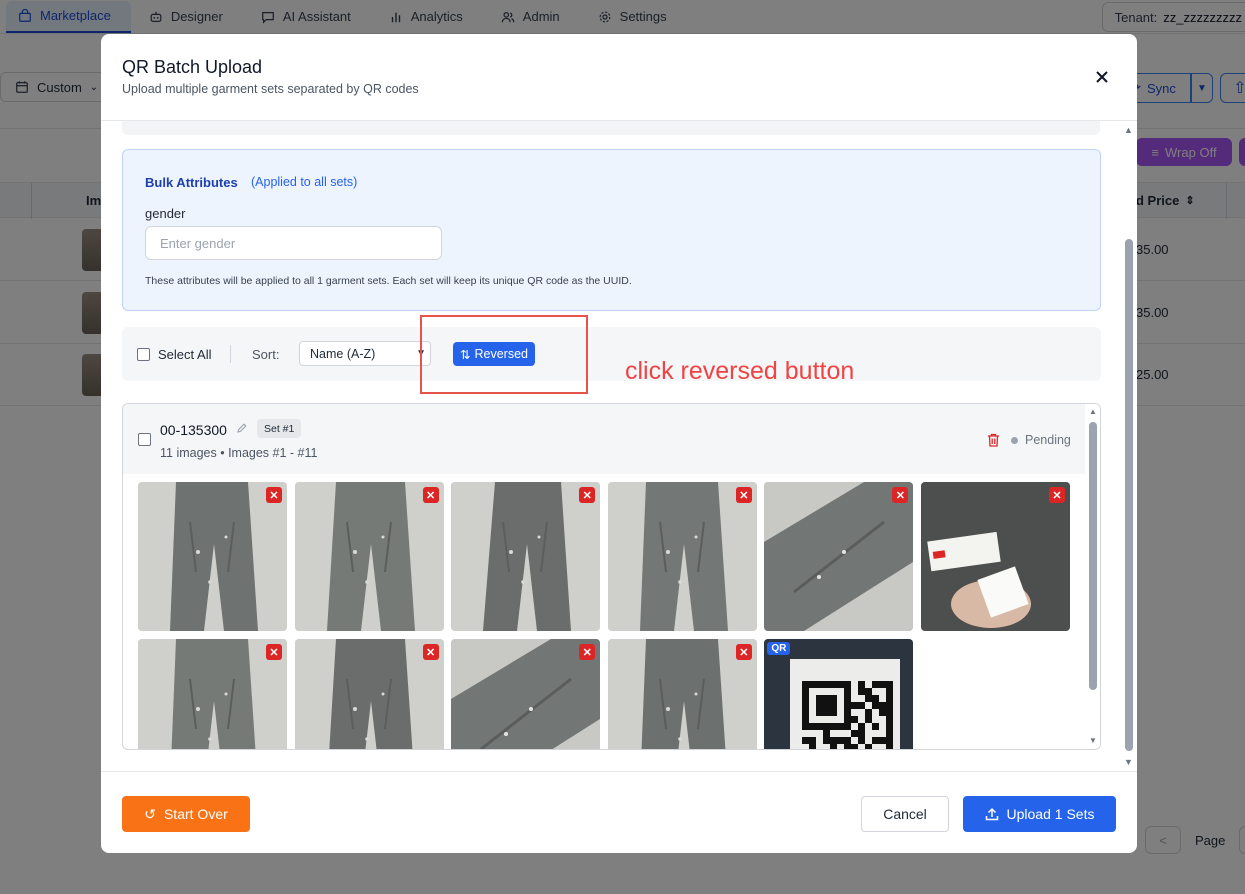 The height and width of the screenshot is (894, 1245). I want to click on start-over-button: ↺ Start Over, so click(186, 814).